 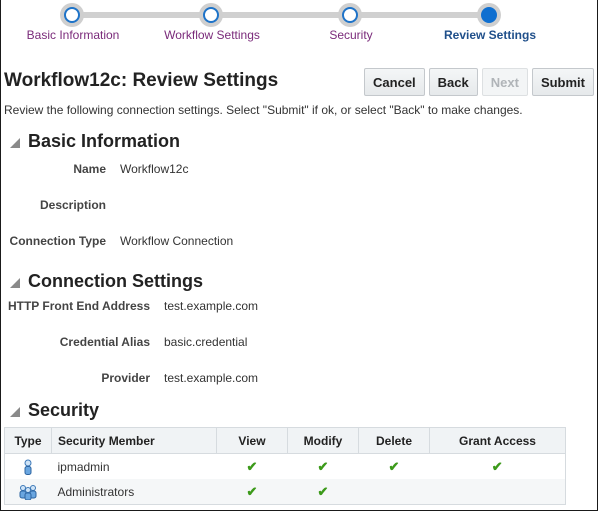 I want to click on field-connection-type: Connection Type Workflow Connection, so click(x=119, y=242).